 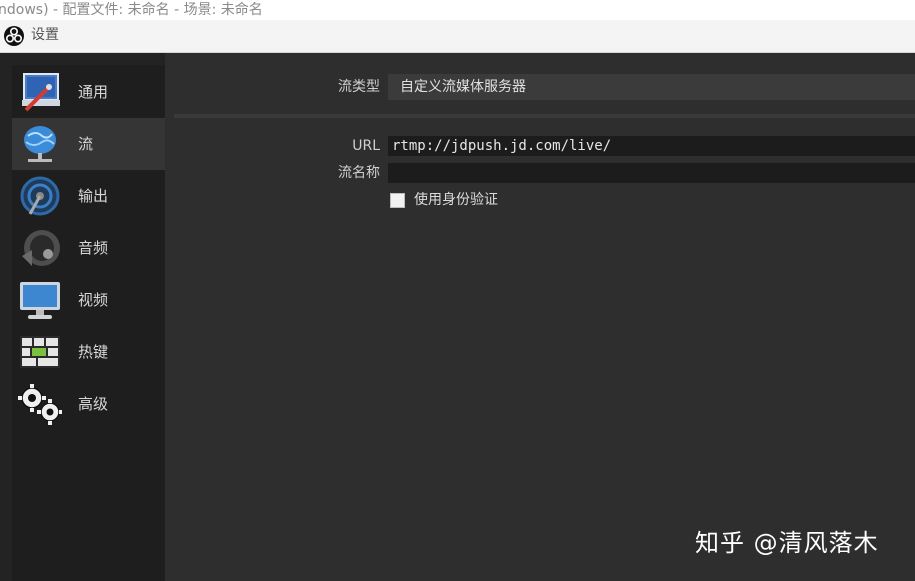 I want to click on url-label: URL, so click(x=366, y=146).